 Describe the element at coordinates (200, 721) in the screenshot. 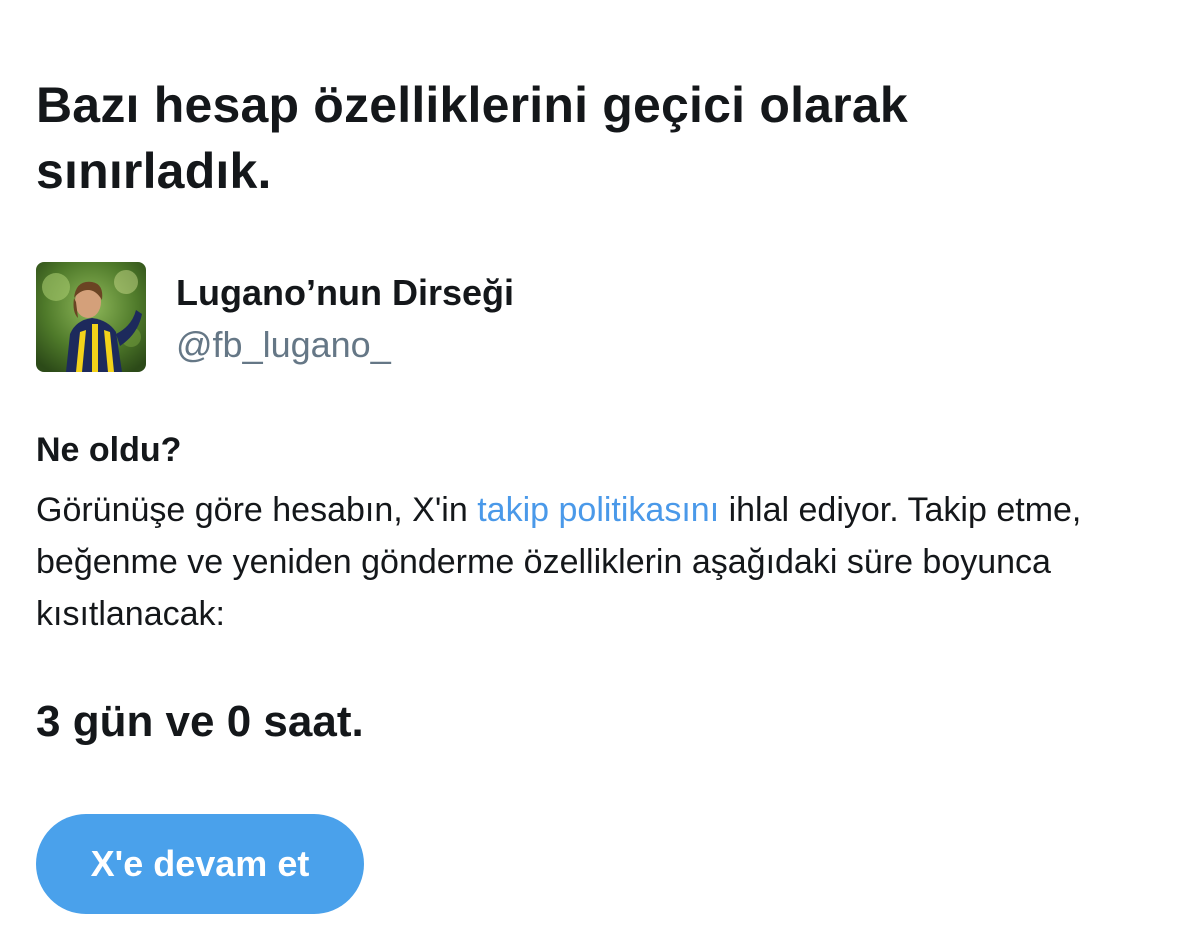

I see `restriction-duration: 3 gün ve 0 saat.` at that location.